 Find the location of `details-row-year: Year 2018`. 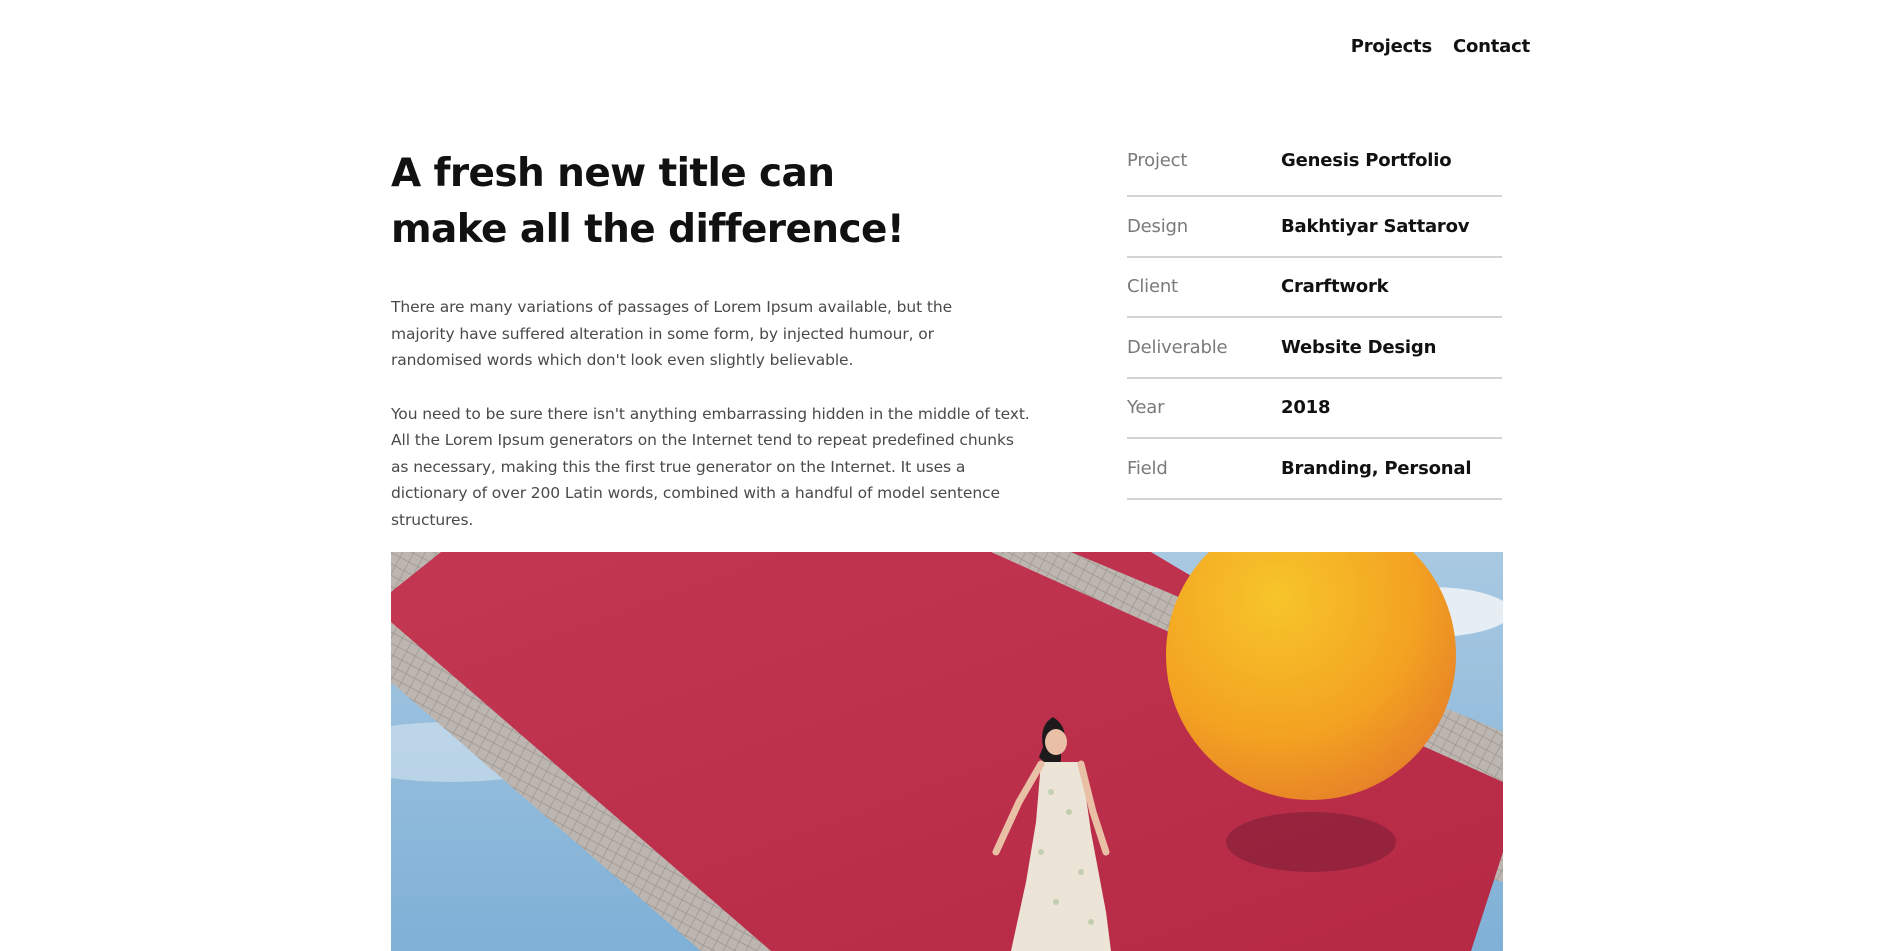

details-row-year: Year 2018 is located at coordinates (1314, 409).